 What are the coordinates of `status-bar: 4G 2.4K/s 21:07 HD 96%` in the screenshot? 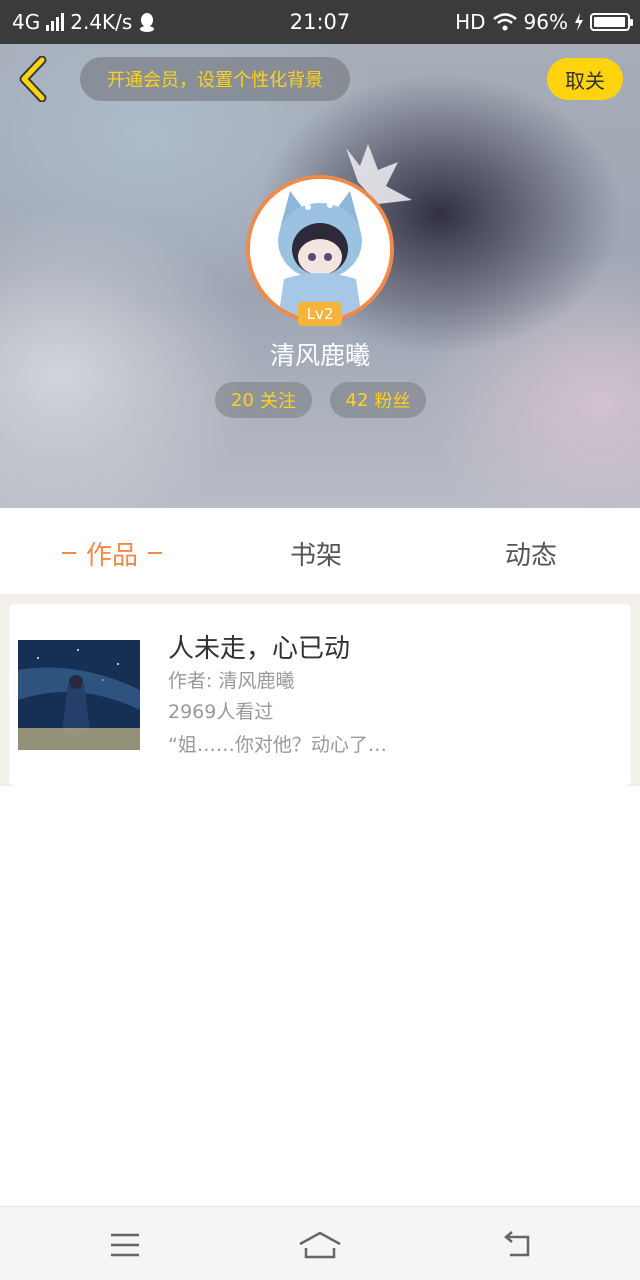 It's located at (320, 22).